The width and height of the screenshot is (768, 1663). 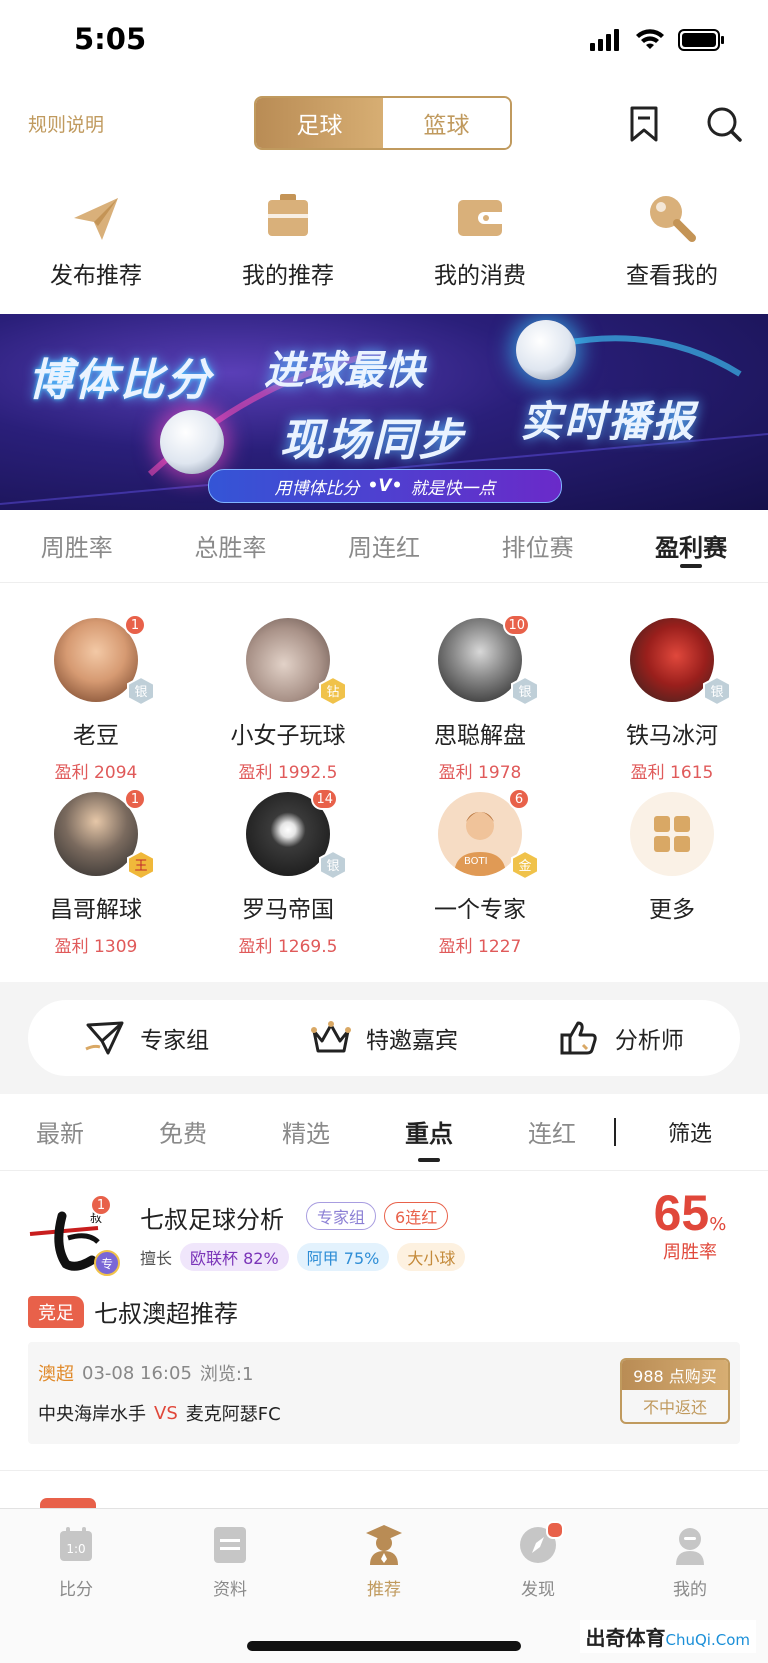 What do you see at coordinates (288, 872) in the screenshot?
I see `expert-card: 14 银 罗马帝国 盈利 1269.5` at bounding box center [288, 872].